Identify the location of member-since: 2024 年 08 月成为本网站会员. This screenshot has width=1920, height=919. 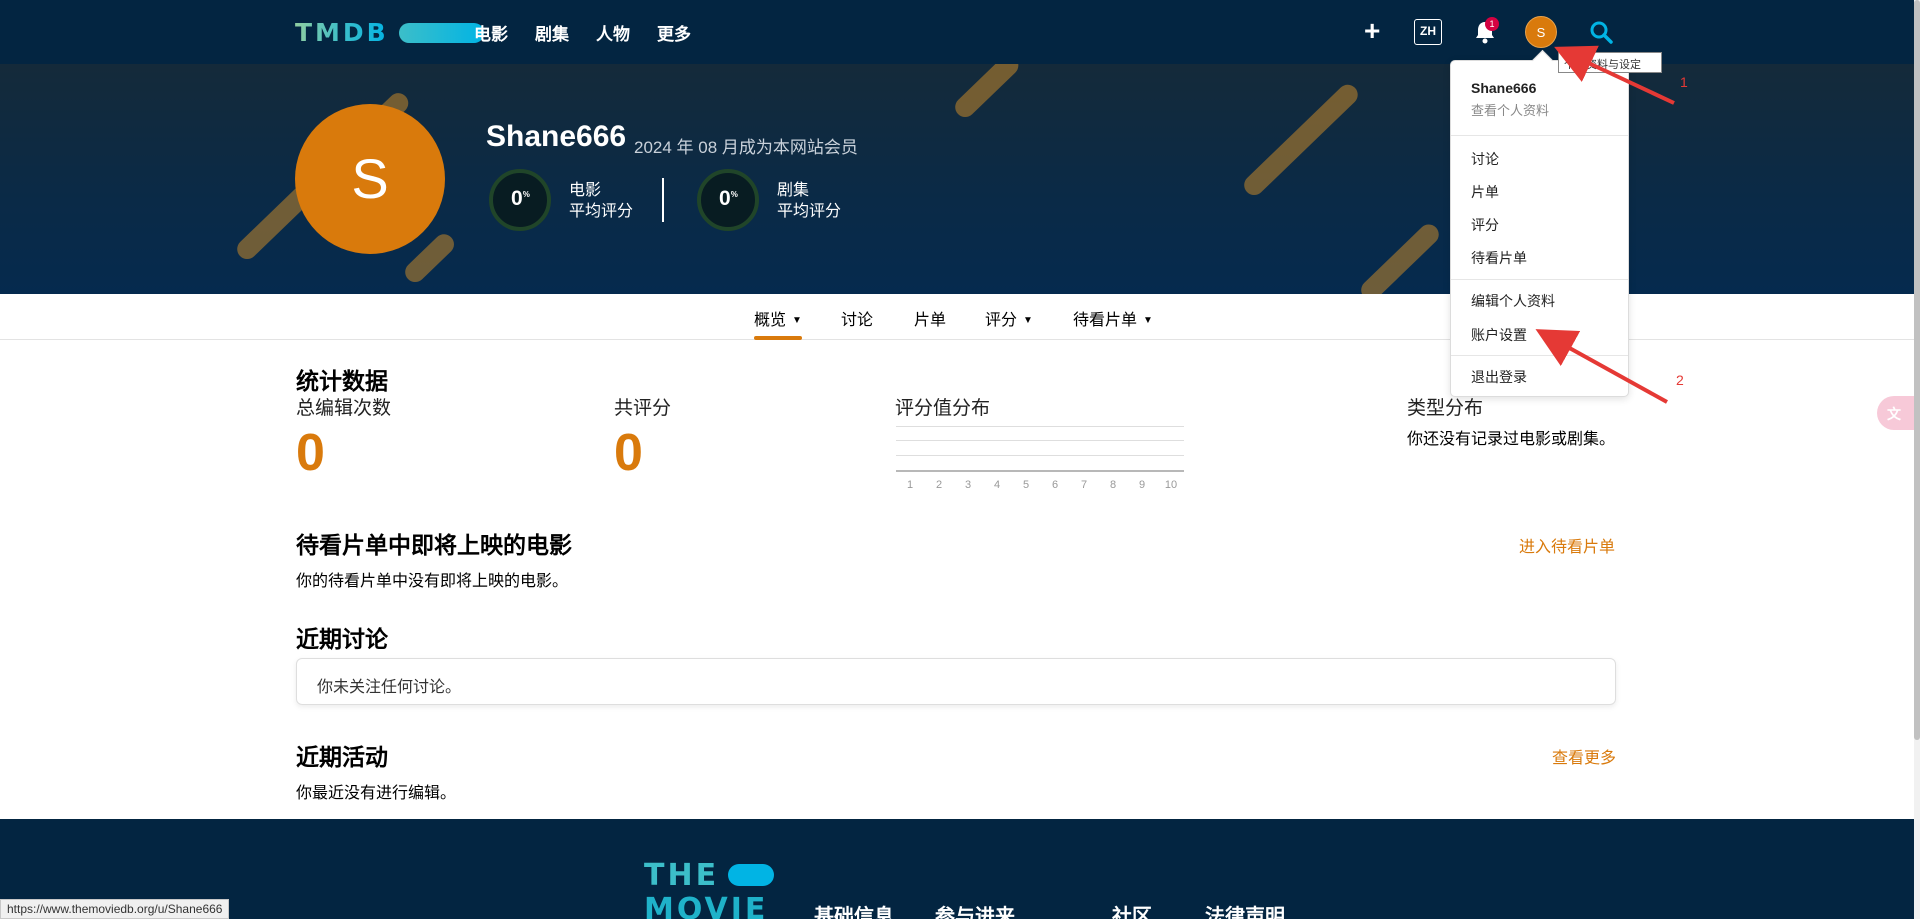
(746, 147).